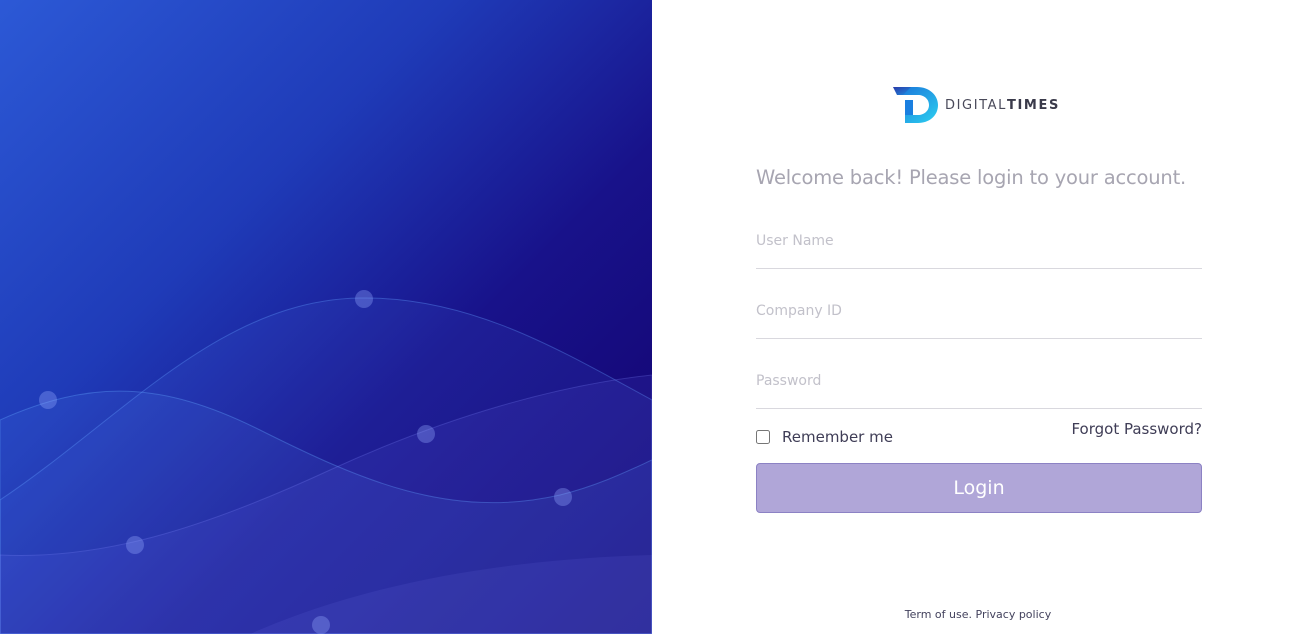  What do you see at coordinates (1014, 614) in the screenshot?
I see `privacy-policy-link: Privacy policy` at bounding box center [1014, 614].